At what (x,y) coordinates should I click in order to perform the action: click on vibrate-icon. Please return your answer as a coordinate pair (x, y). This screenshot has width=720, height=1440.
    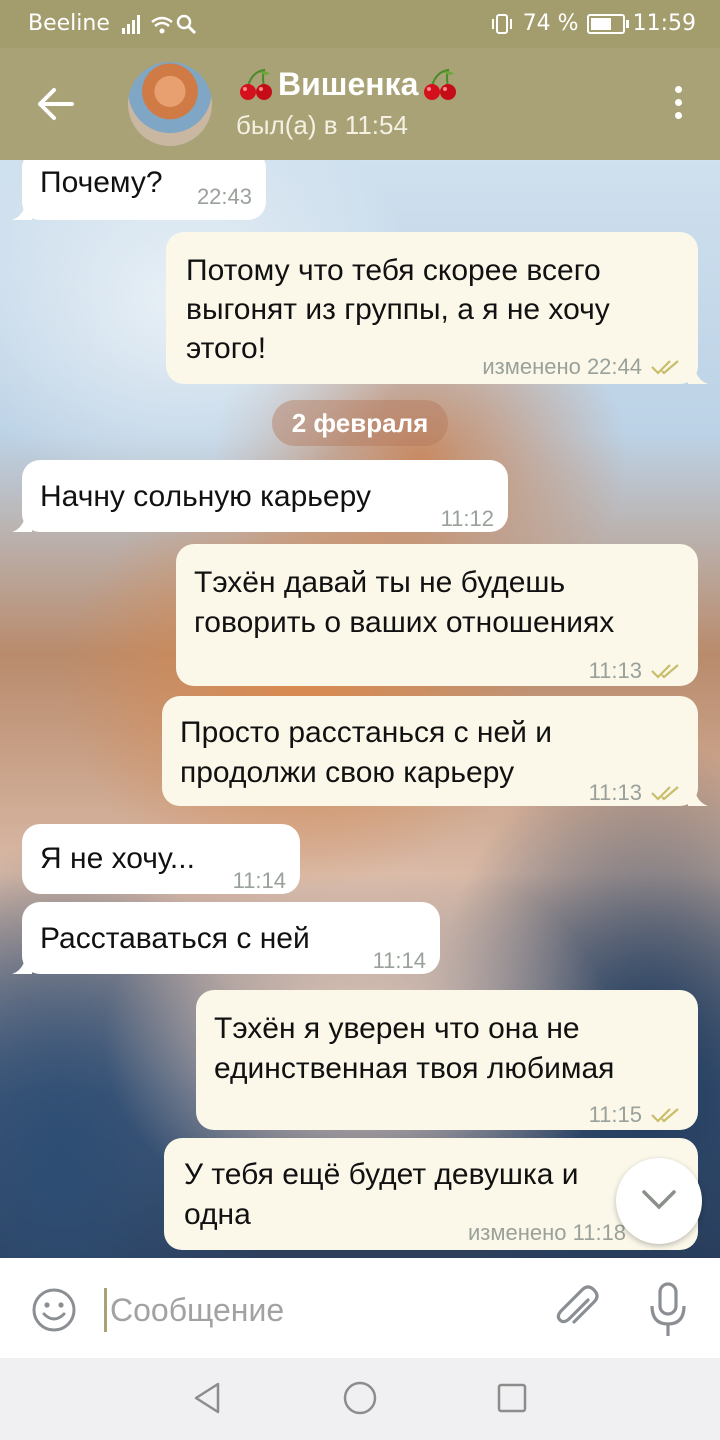
    Looking at the image, I should click on (501, 23).